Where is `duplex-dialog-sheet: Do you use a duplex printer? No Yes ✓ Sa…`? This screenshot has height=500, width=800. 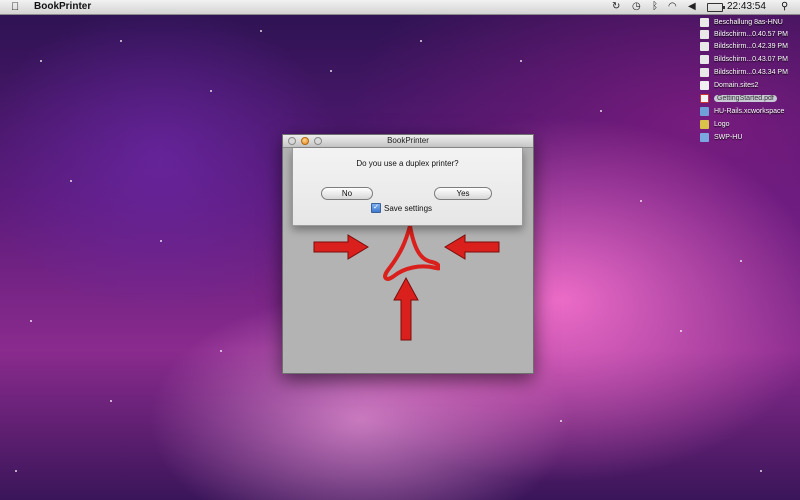 duplex-dialog-sheet: Do you use a duplex printer? No Yes ✓ Sa… is located at coordinates (407, 187).